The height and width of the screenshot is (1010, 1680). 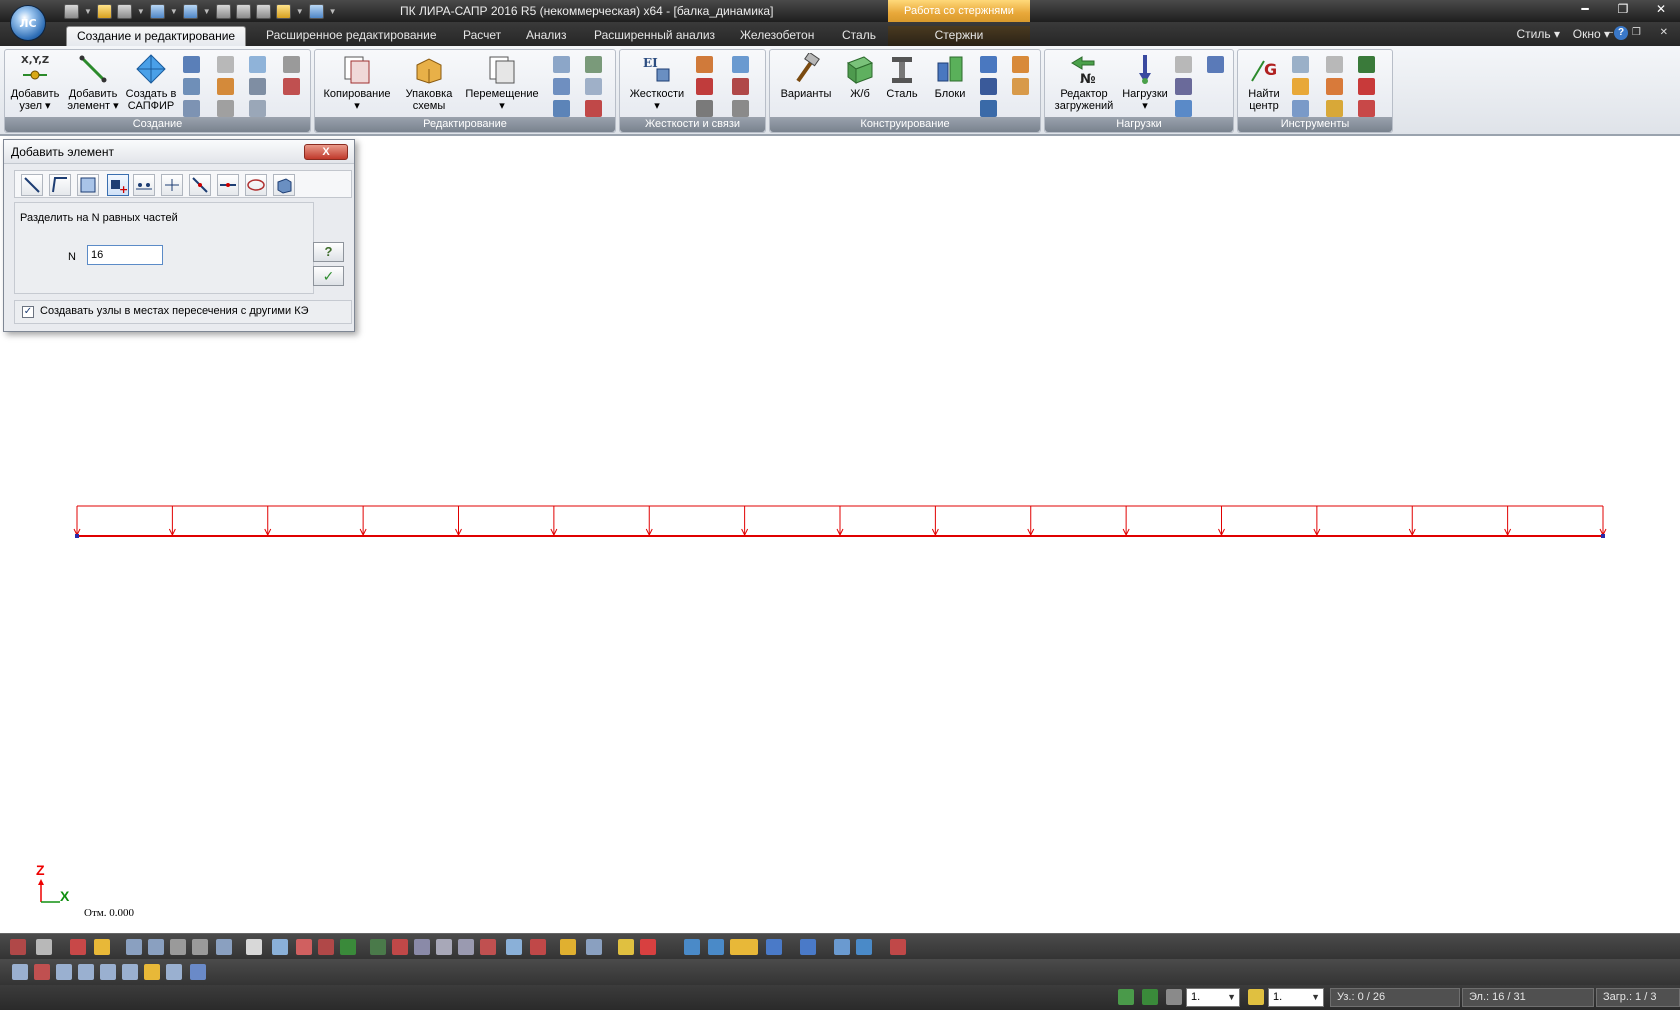 What do you see at coordinates (950, 76) in the screenshot?
I see `blocks-button: Блоки` at bounding box center [950, 76].